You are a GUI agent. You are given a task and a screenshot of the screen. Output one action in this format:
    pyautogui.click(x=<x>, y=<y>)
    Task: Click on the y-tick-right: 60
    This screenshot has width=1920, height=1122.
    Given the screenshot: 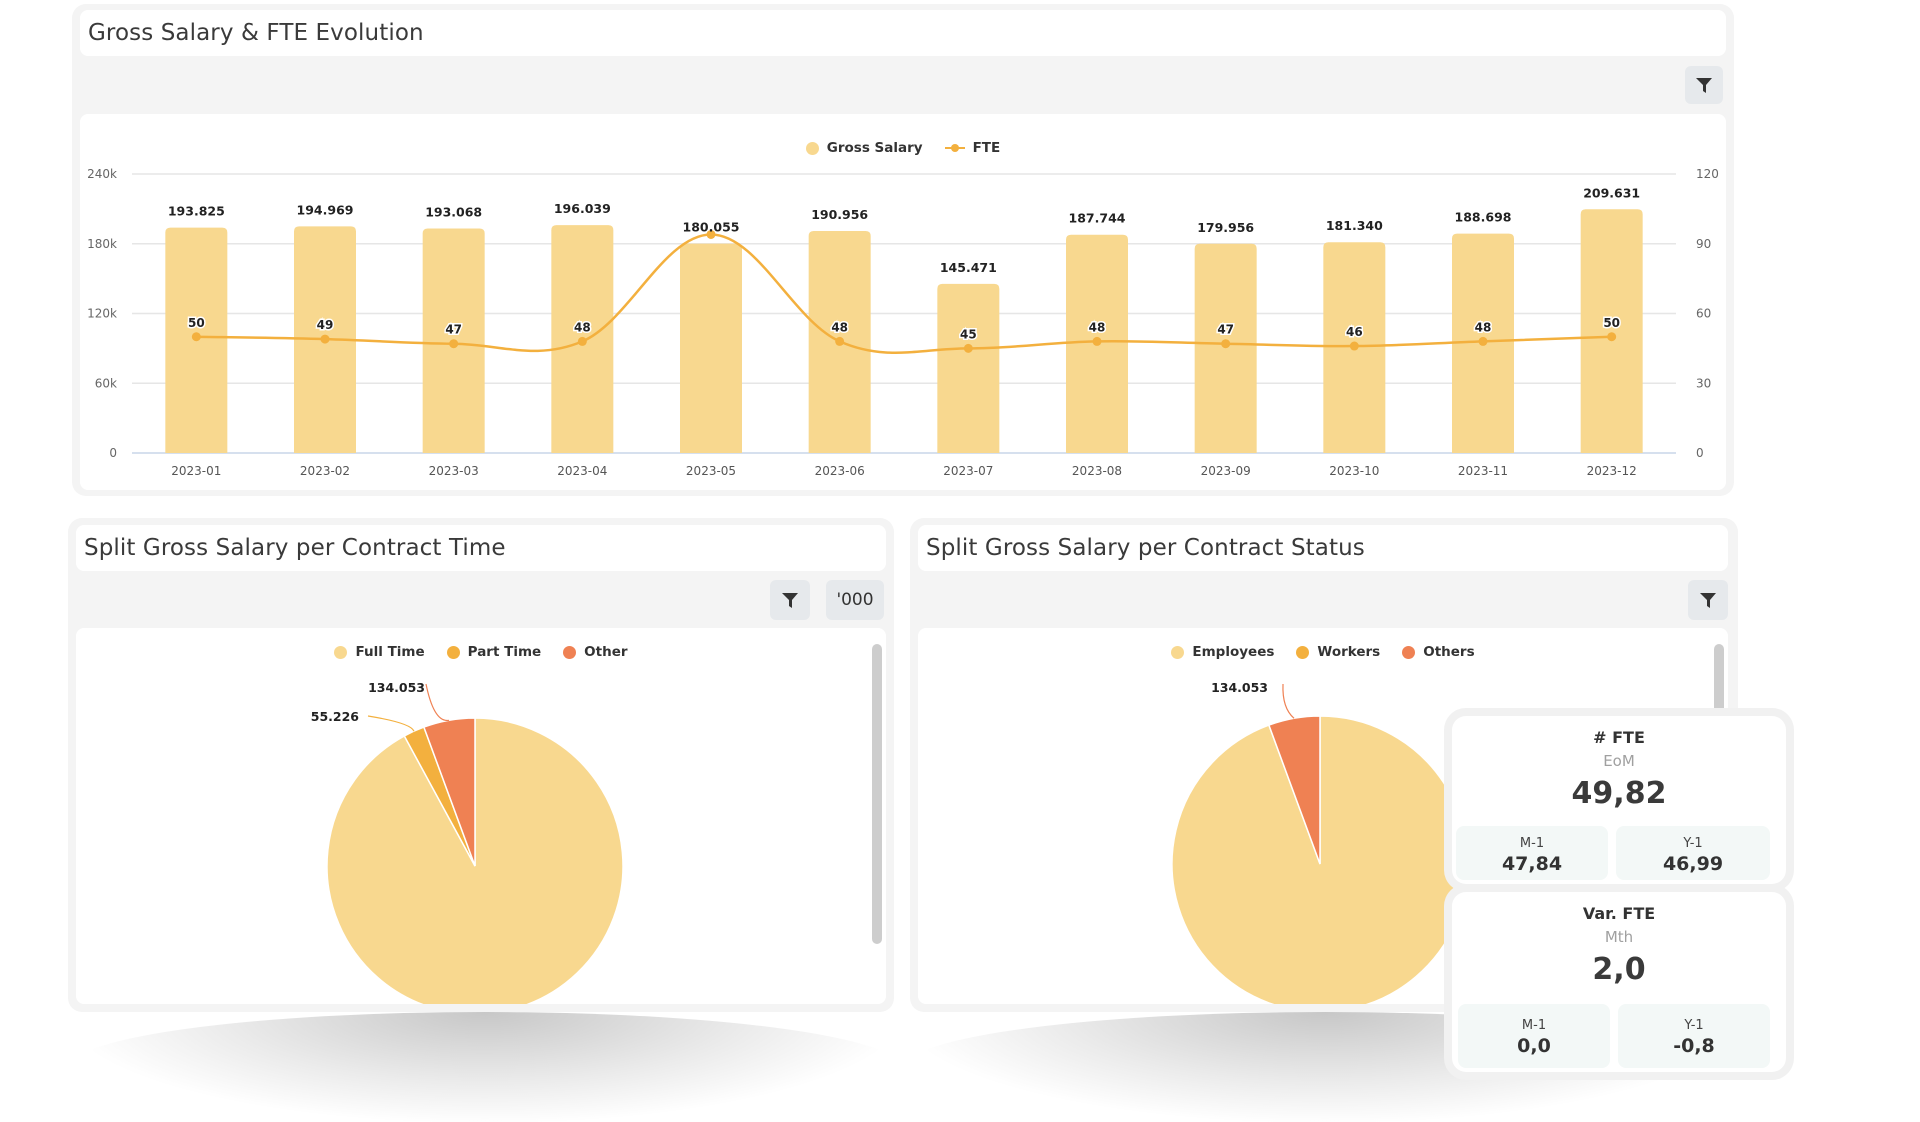 What is the action you would take?
    pyautogui.click(x=1703, y=314)
    